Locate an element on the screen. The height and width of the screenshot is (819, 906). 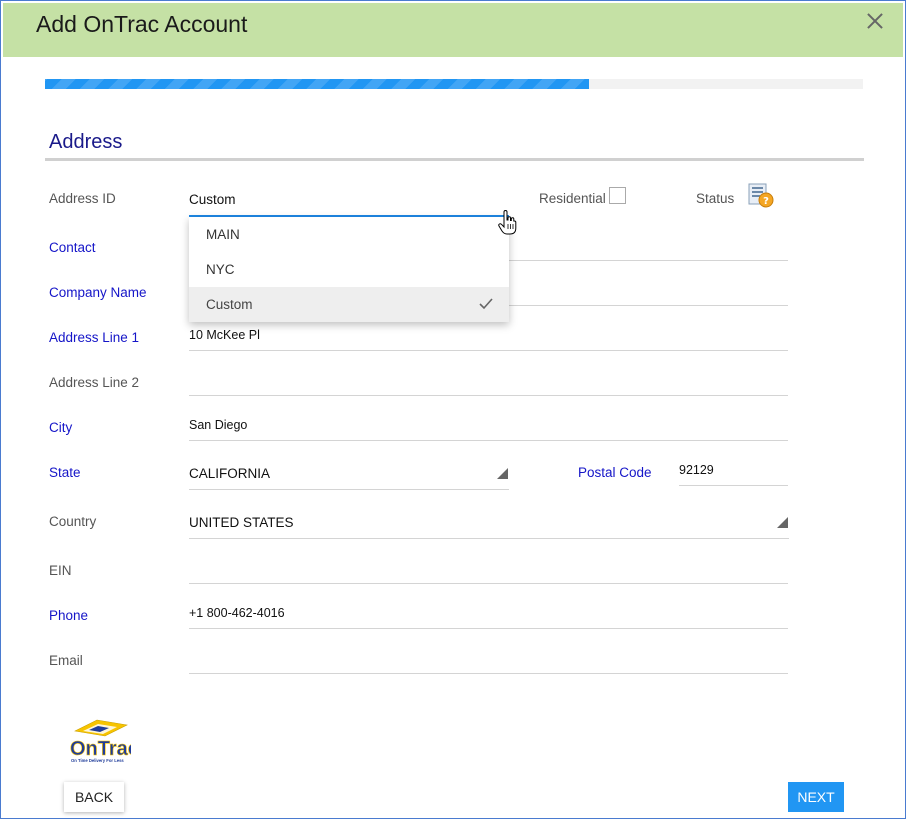
ontrac-logo: OnTrac On Time Delivery For Less is located at coordinates (100, 741).